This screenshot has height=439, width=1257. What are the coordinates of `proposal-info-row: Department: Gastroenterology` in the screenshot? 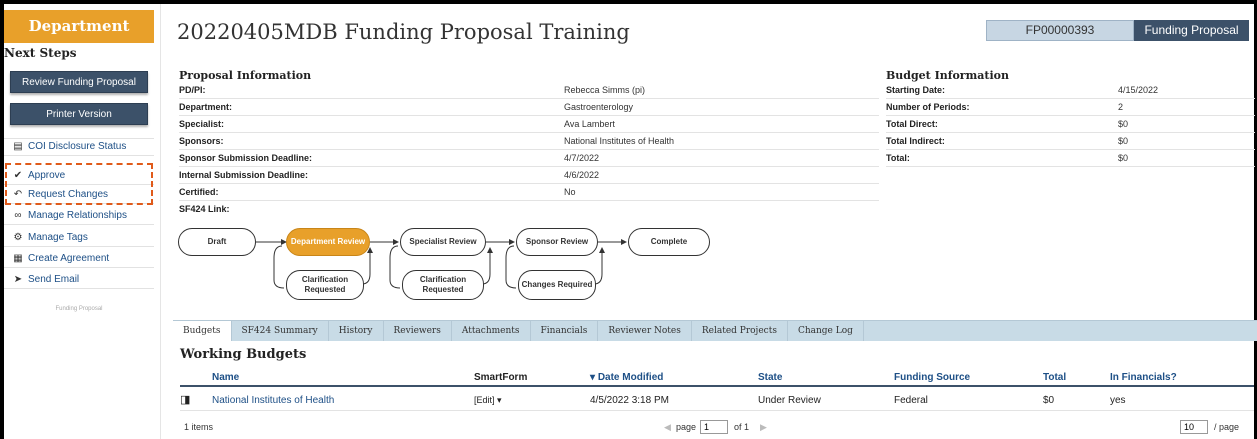 It's located at (529, 108).